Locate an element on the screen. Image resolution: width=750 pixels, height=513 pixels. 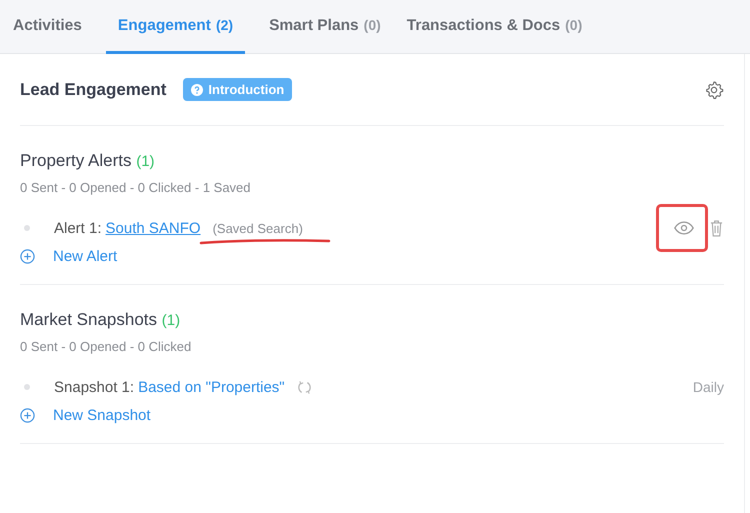
delete-icon is located at coordinates (716, 228).